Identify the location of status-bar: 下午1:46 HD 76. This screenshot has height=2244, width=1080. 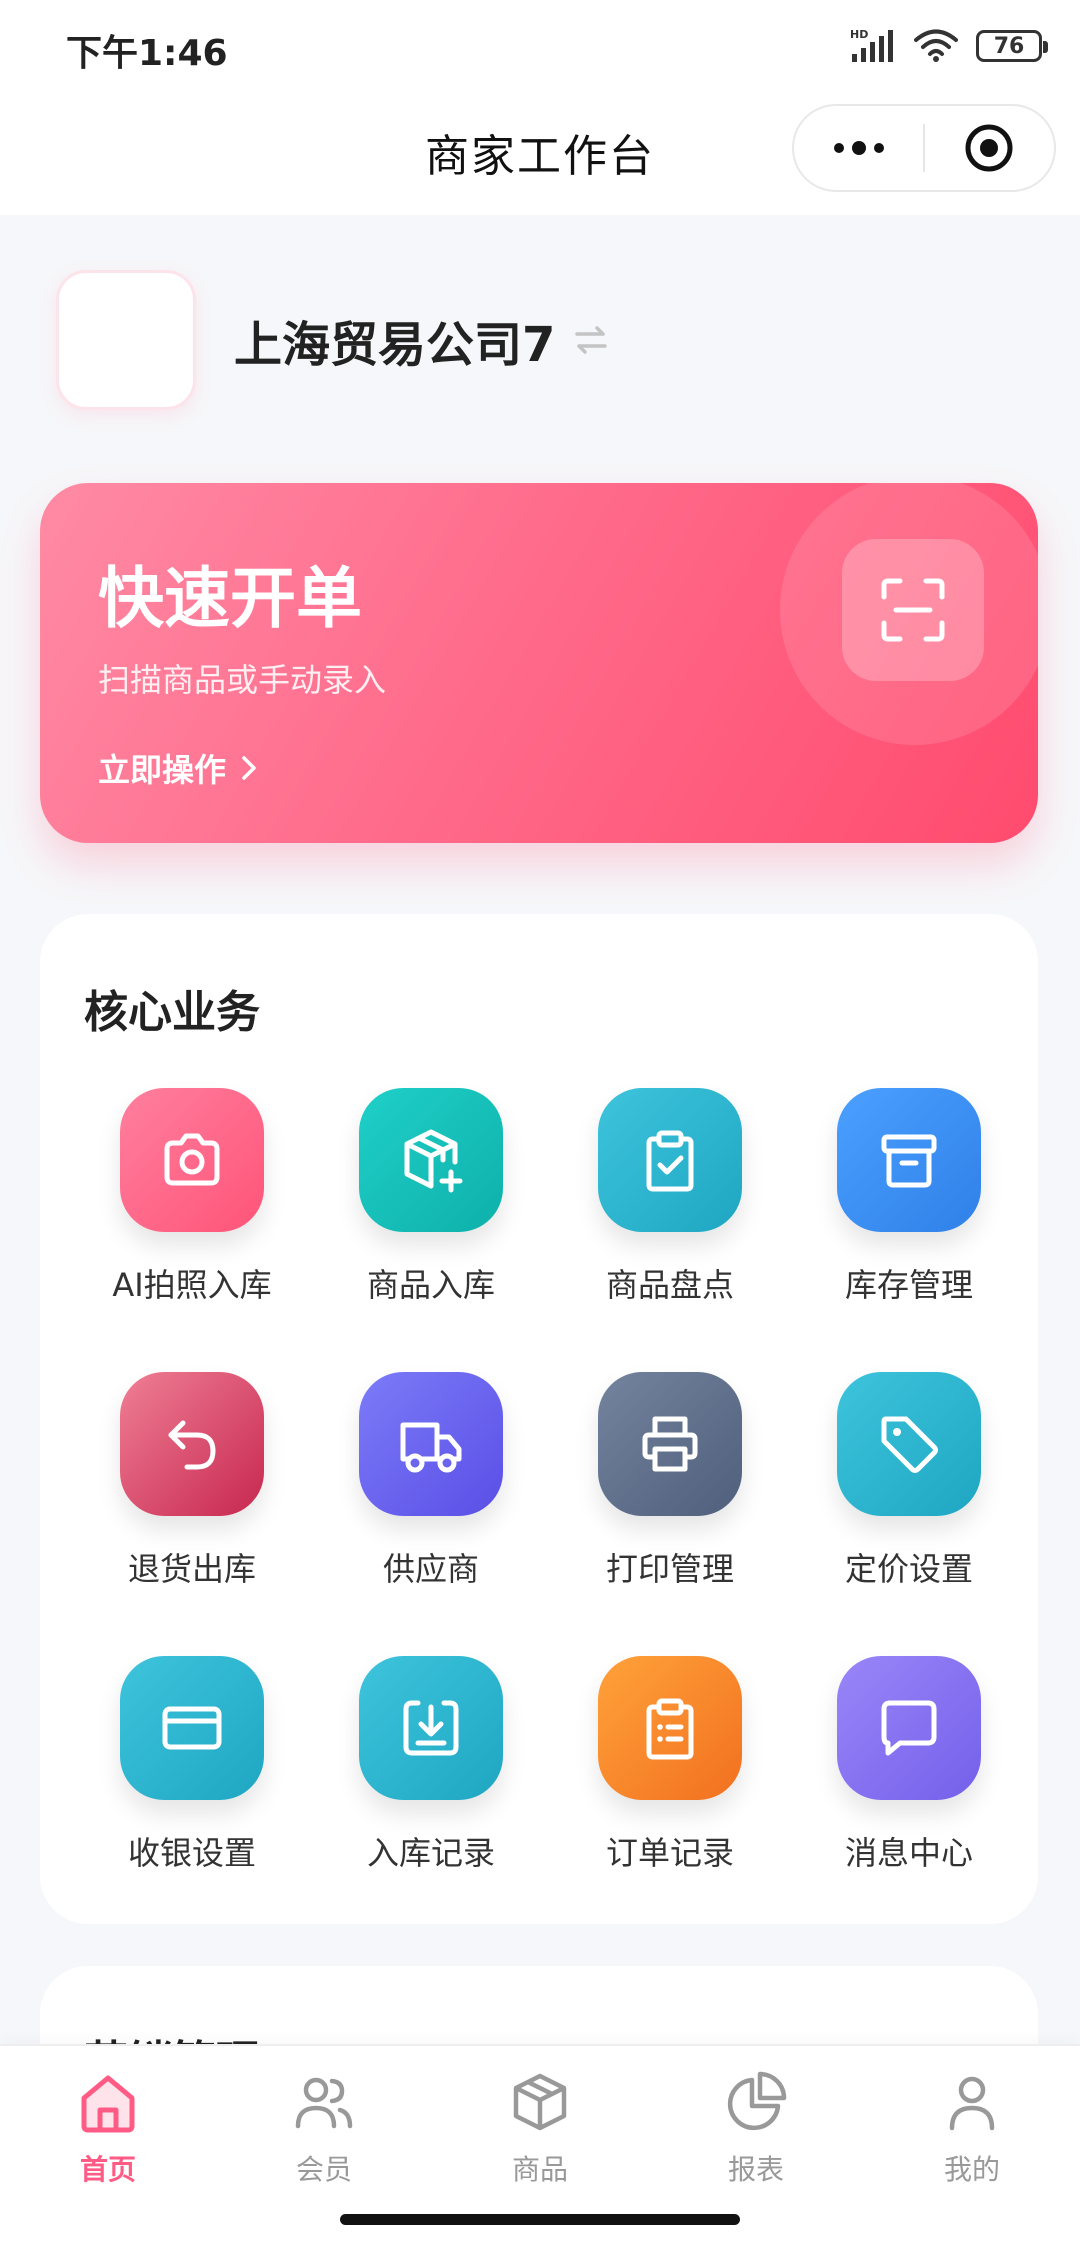
(540, 45).